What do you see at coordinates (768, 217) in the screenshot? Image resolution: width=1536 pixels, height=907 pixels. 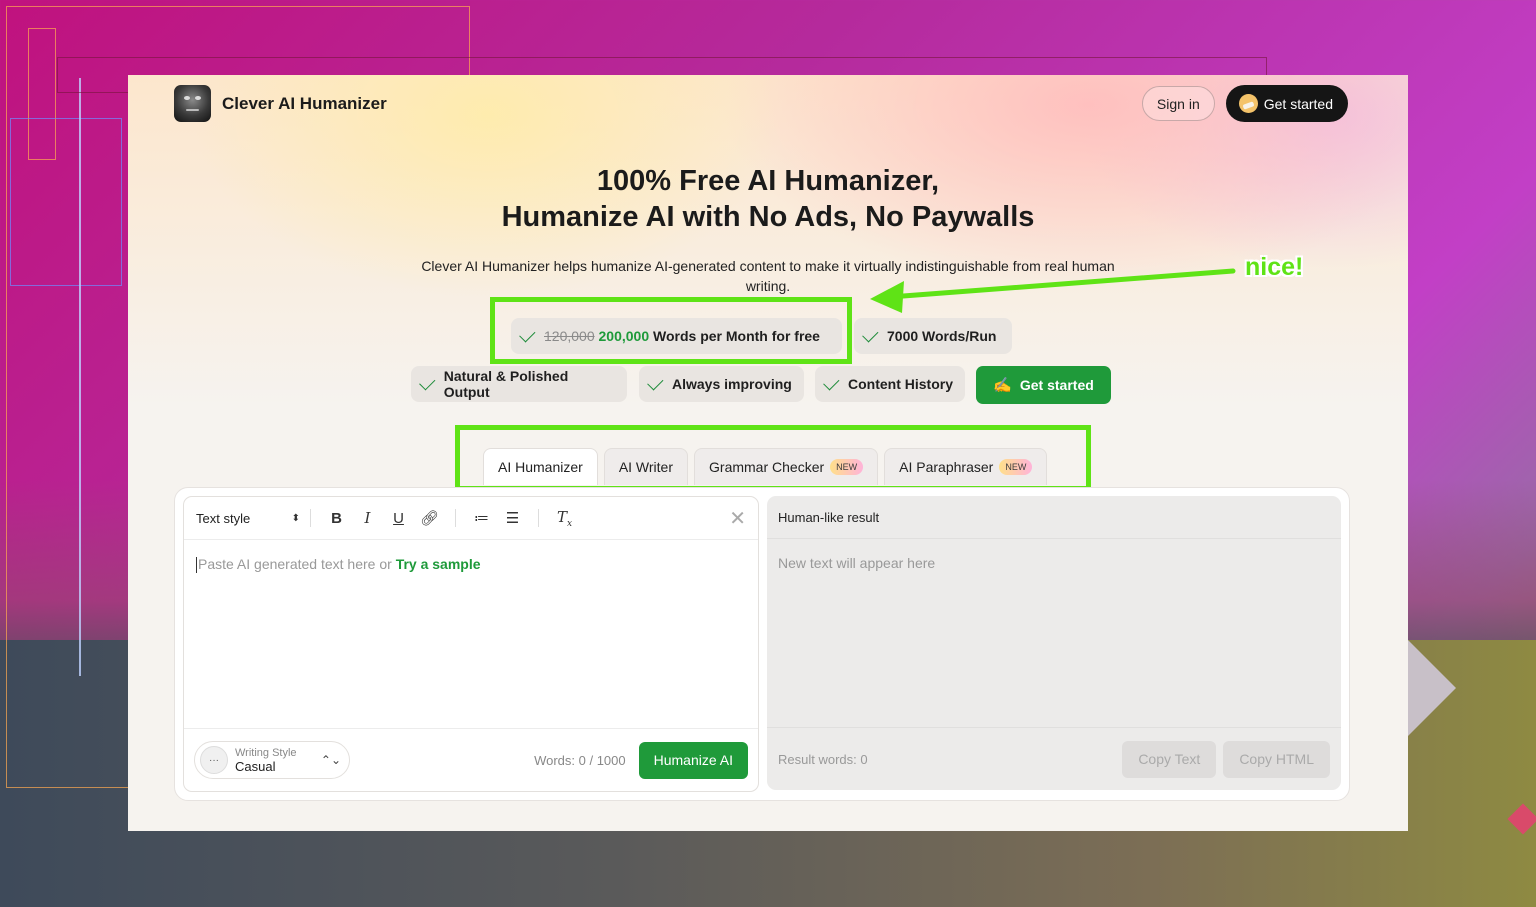 I see `title-line-2: Humanize AI with No Ads, No Paywalls` at bounding box center [768, 217].